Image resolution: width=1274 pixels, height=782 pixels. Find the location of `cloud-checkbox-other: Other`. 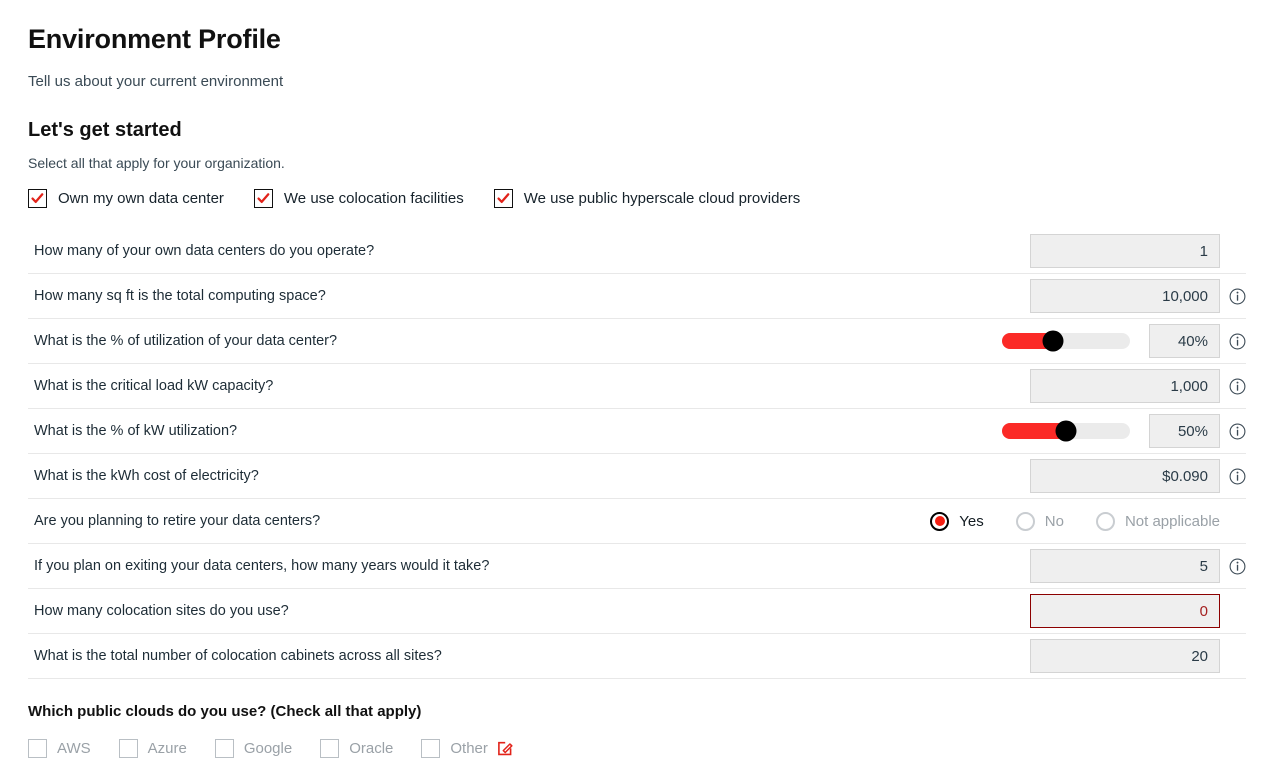

cloud-checkbox-other: Other is located at coordinates (467, 748).